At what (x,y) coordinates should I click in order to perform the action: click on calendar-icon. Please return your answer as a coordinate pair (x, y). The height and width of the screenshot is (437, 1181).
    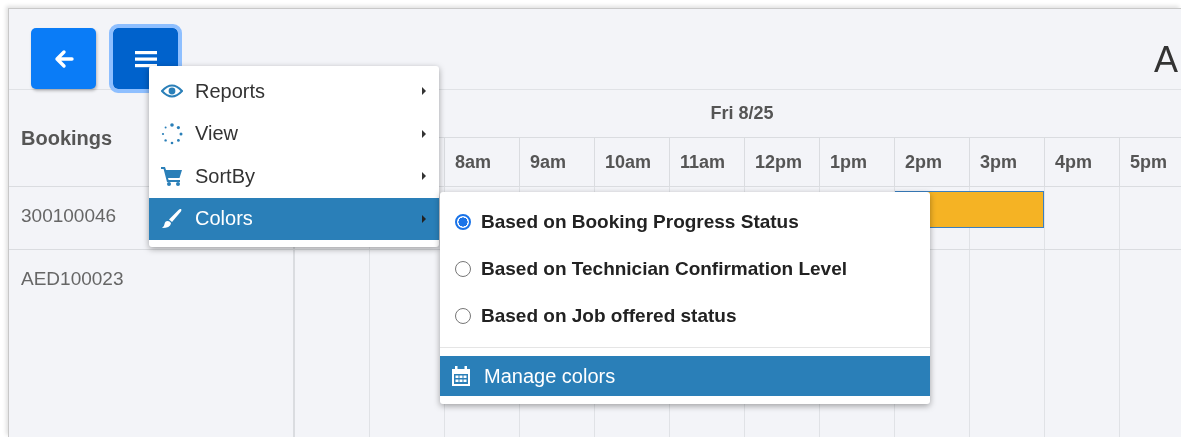
    Looking at the image, I should click on (461, 376).